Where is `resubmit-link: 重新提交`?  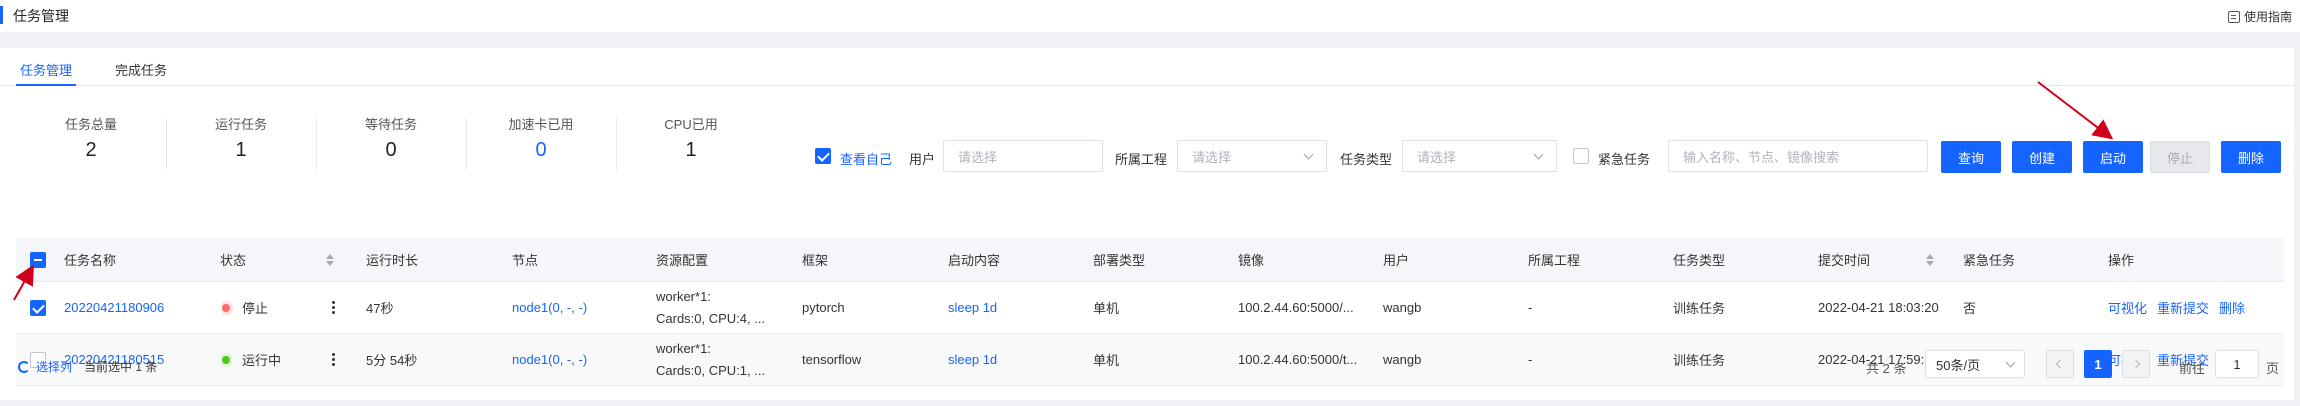
resubmit-link: 重新提交 is located at coordinates (2183, 307).